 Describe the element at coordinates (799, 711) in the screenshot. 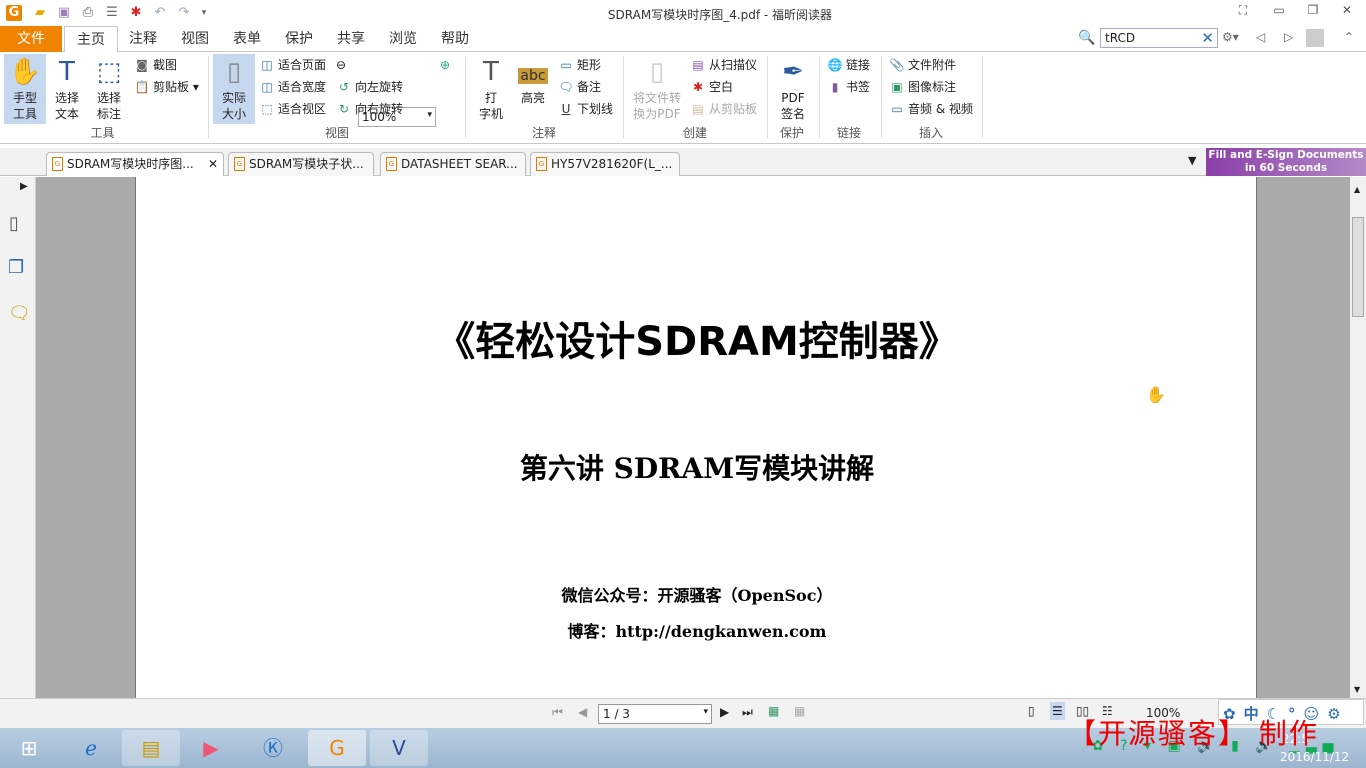

I see `next-view-icon: ▦` at that location.